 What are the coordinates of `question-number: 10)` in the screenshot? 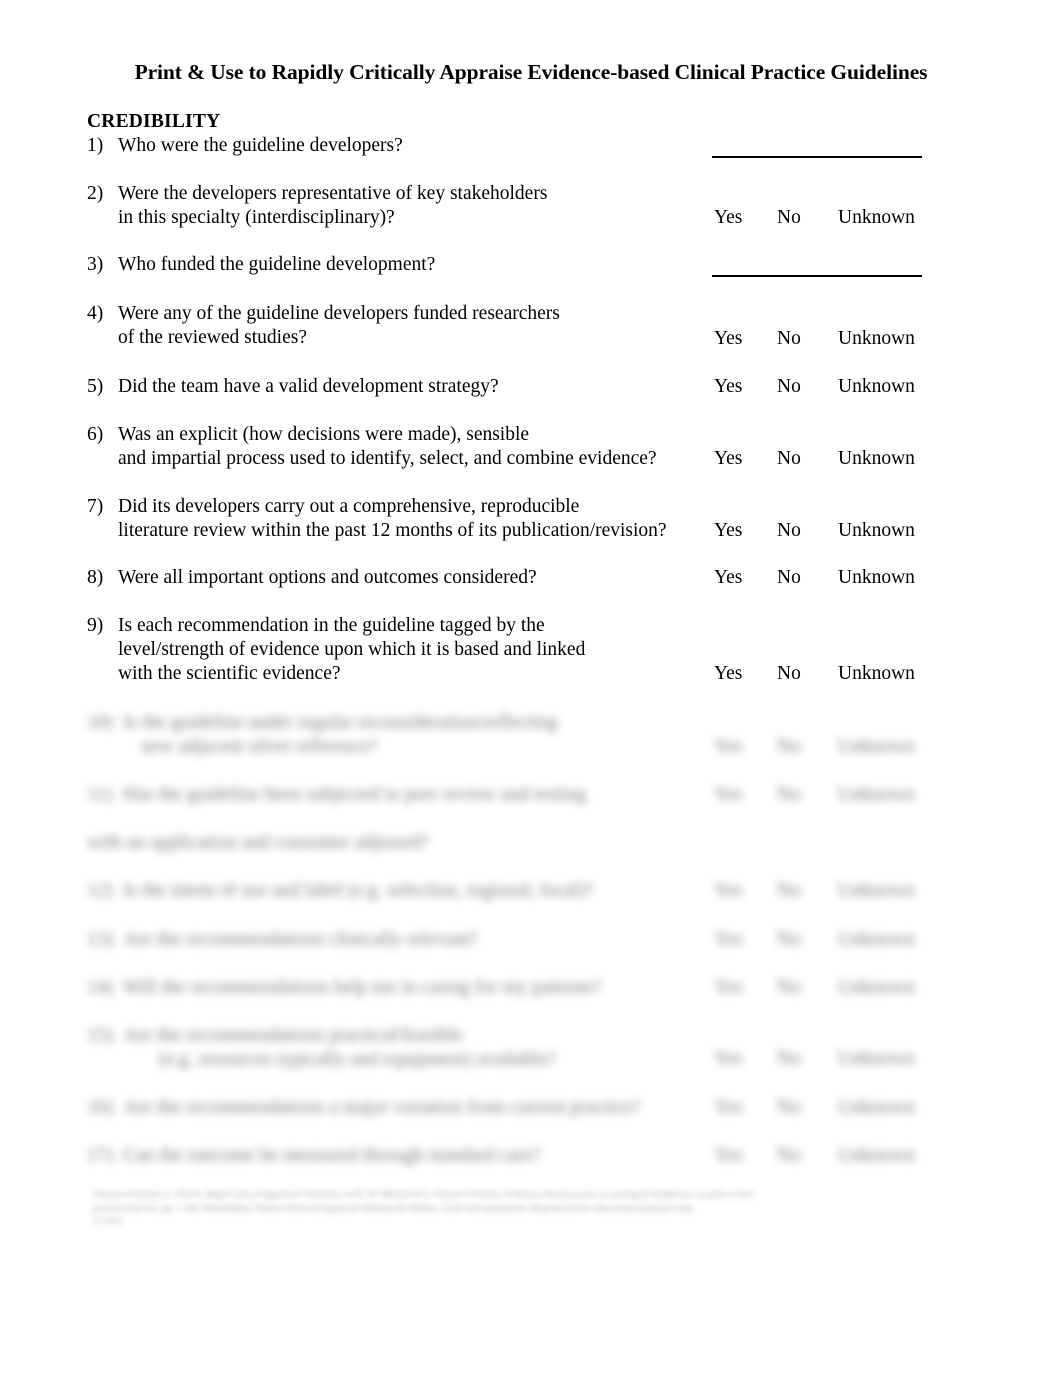 It's located at (100, 722).